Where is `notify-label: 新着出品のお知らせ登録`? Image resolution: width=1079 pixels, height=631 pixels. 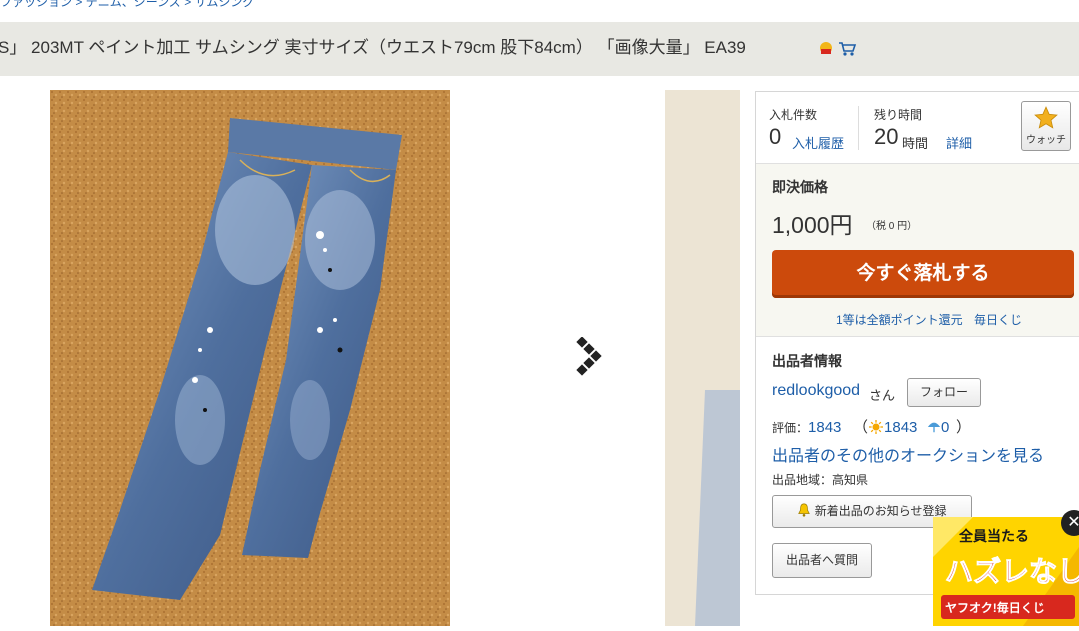
notify-label: 新着出品のお知らせ登録 is located at coordinates (880, 511).